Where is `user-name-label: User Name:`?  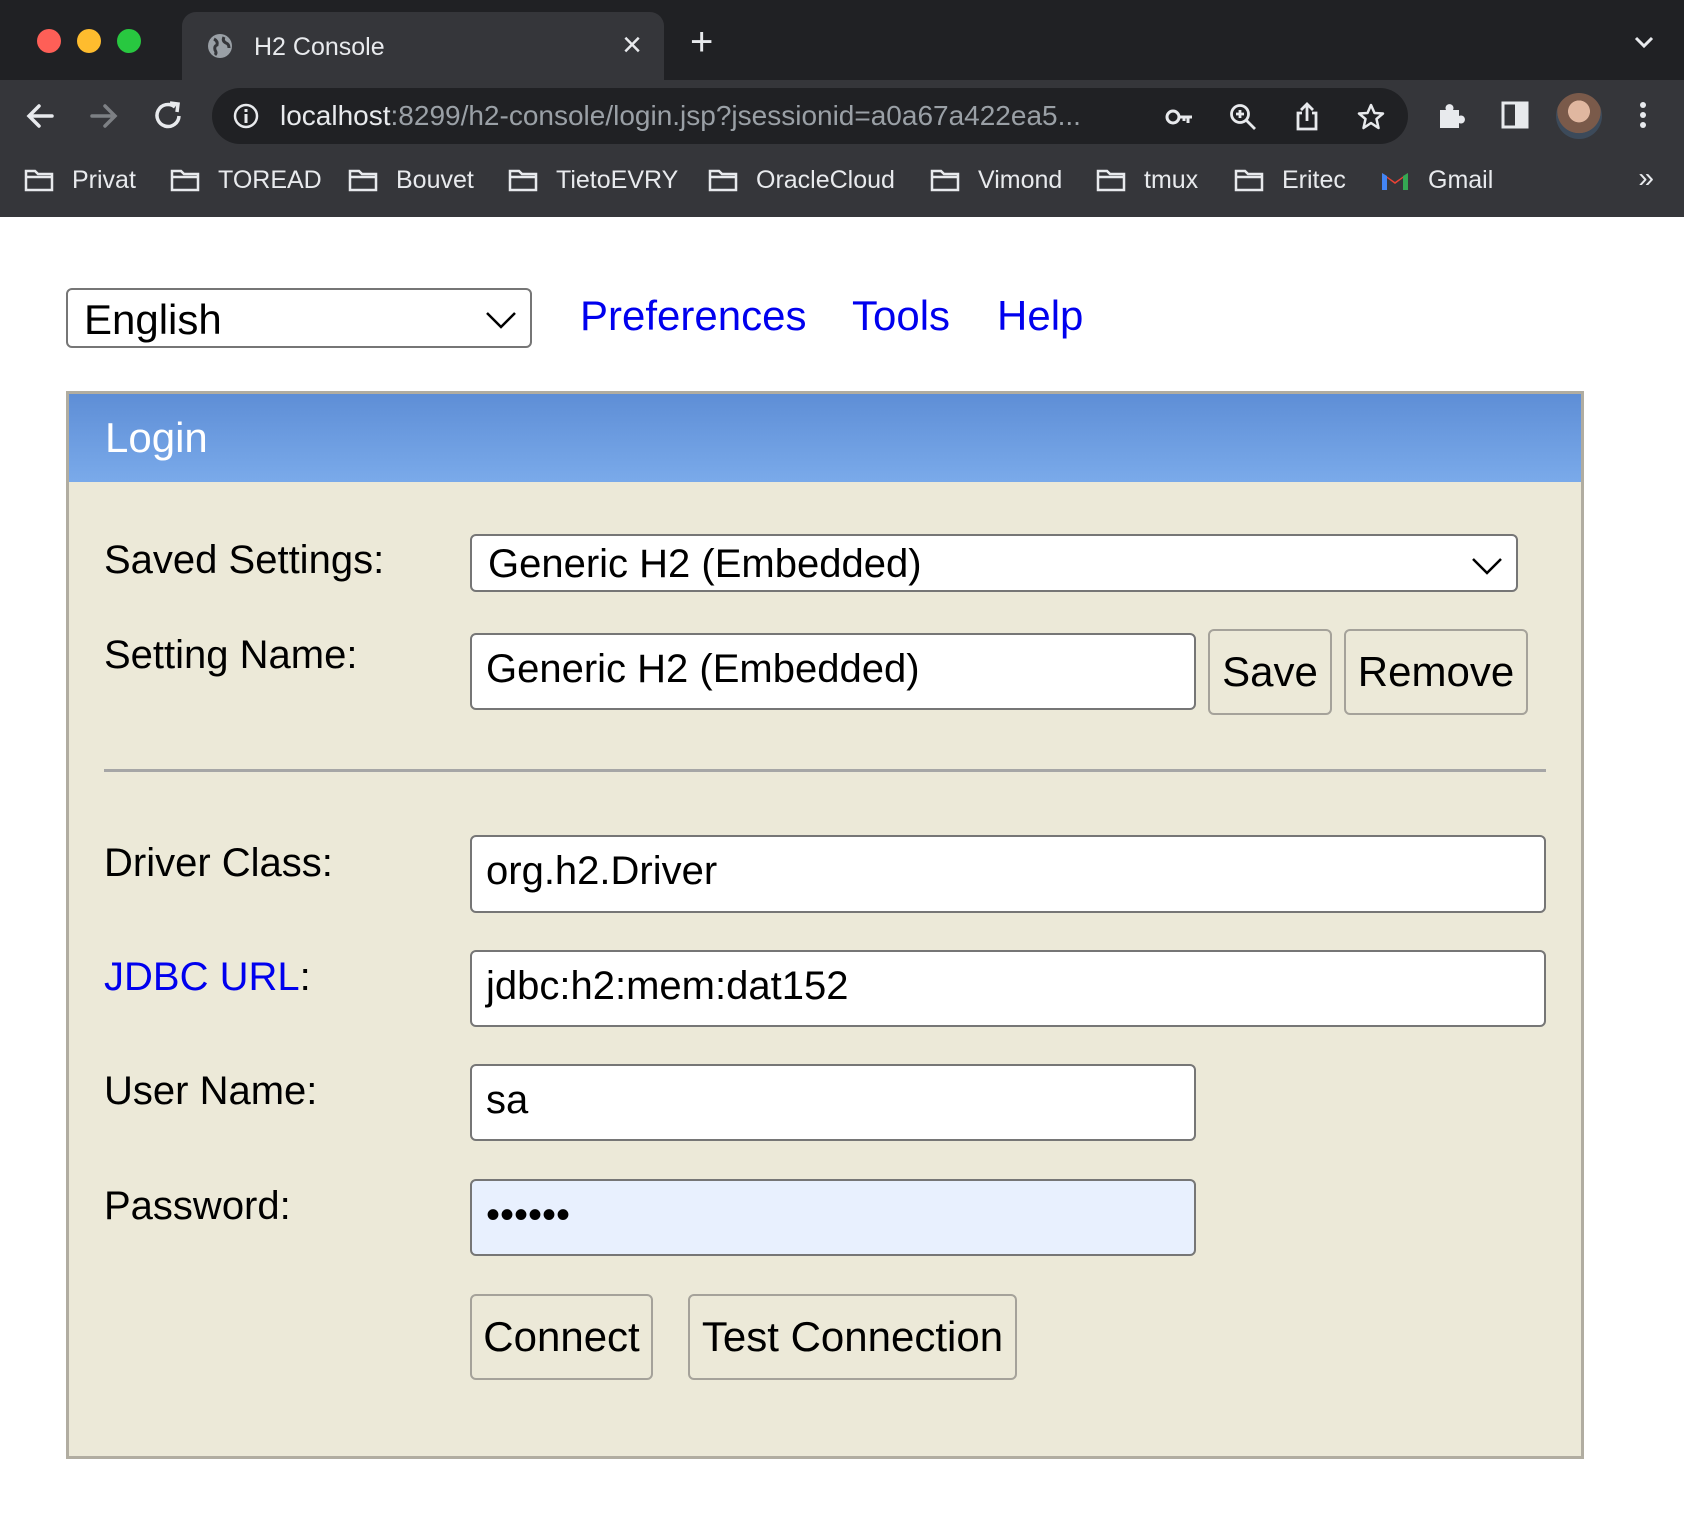
user-name-label: User Name: is located at coordinates (211, 1091).